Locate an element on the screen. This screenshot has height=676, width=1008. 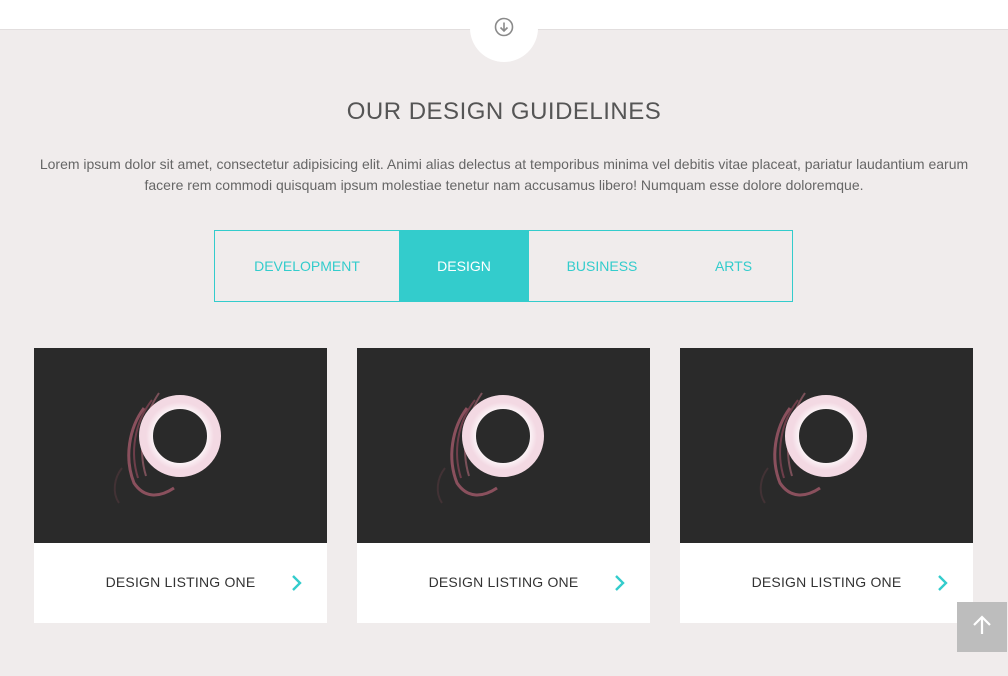
tab-design: DESIGN is located at coordinates (464, 266).